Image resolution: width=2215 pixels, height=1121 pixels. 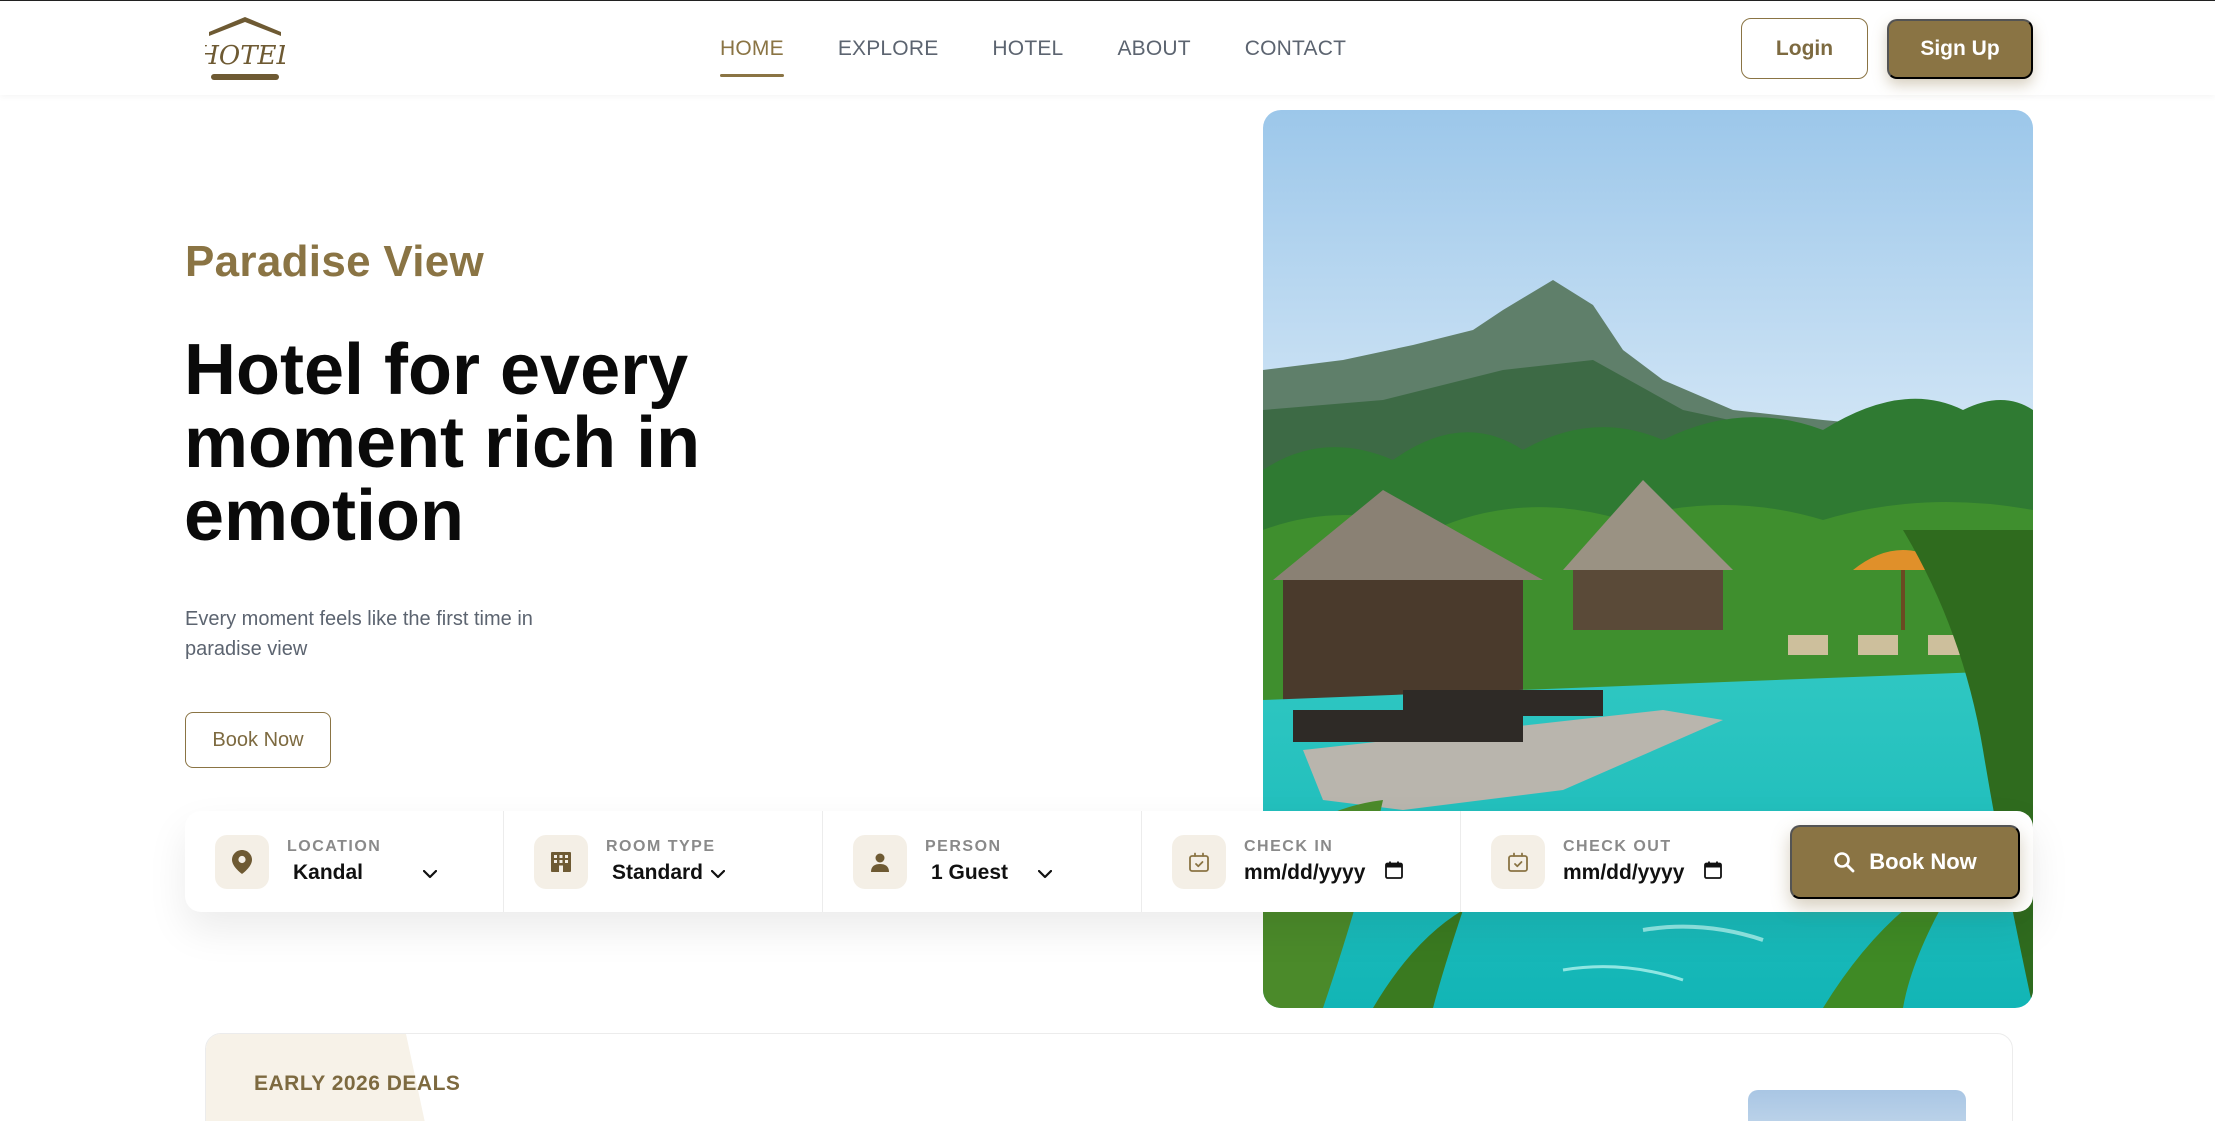 I want to click on login-button: Login, so click(x=1804, y=48).